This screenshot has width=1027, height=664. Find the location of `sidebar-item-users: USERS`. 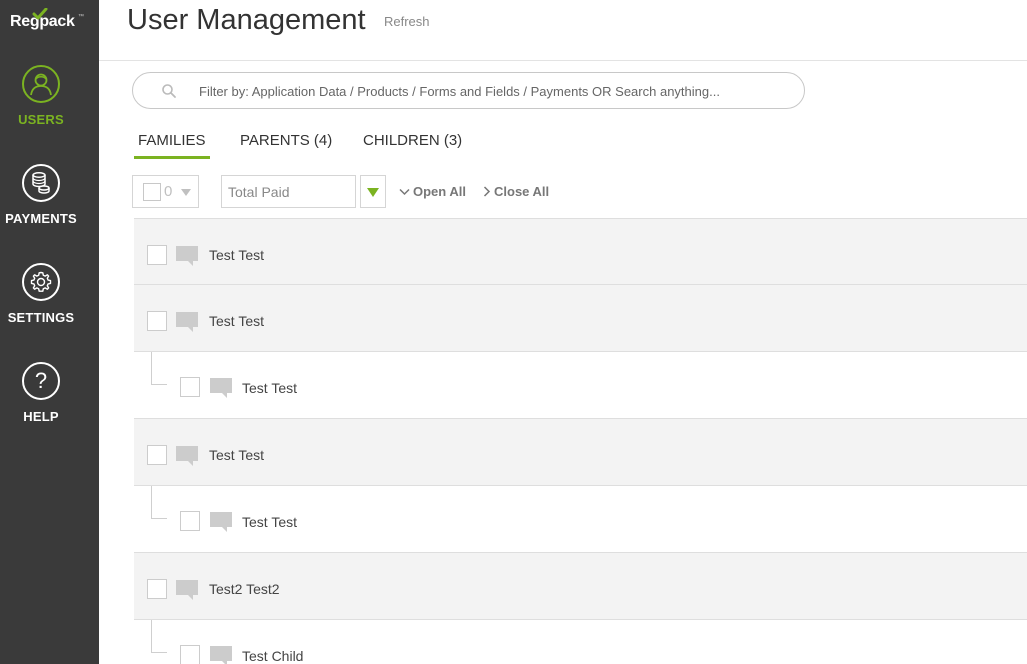

sidebar-item-users: USERS is located at coordinates (49, 105).